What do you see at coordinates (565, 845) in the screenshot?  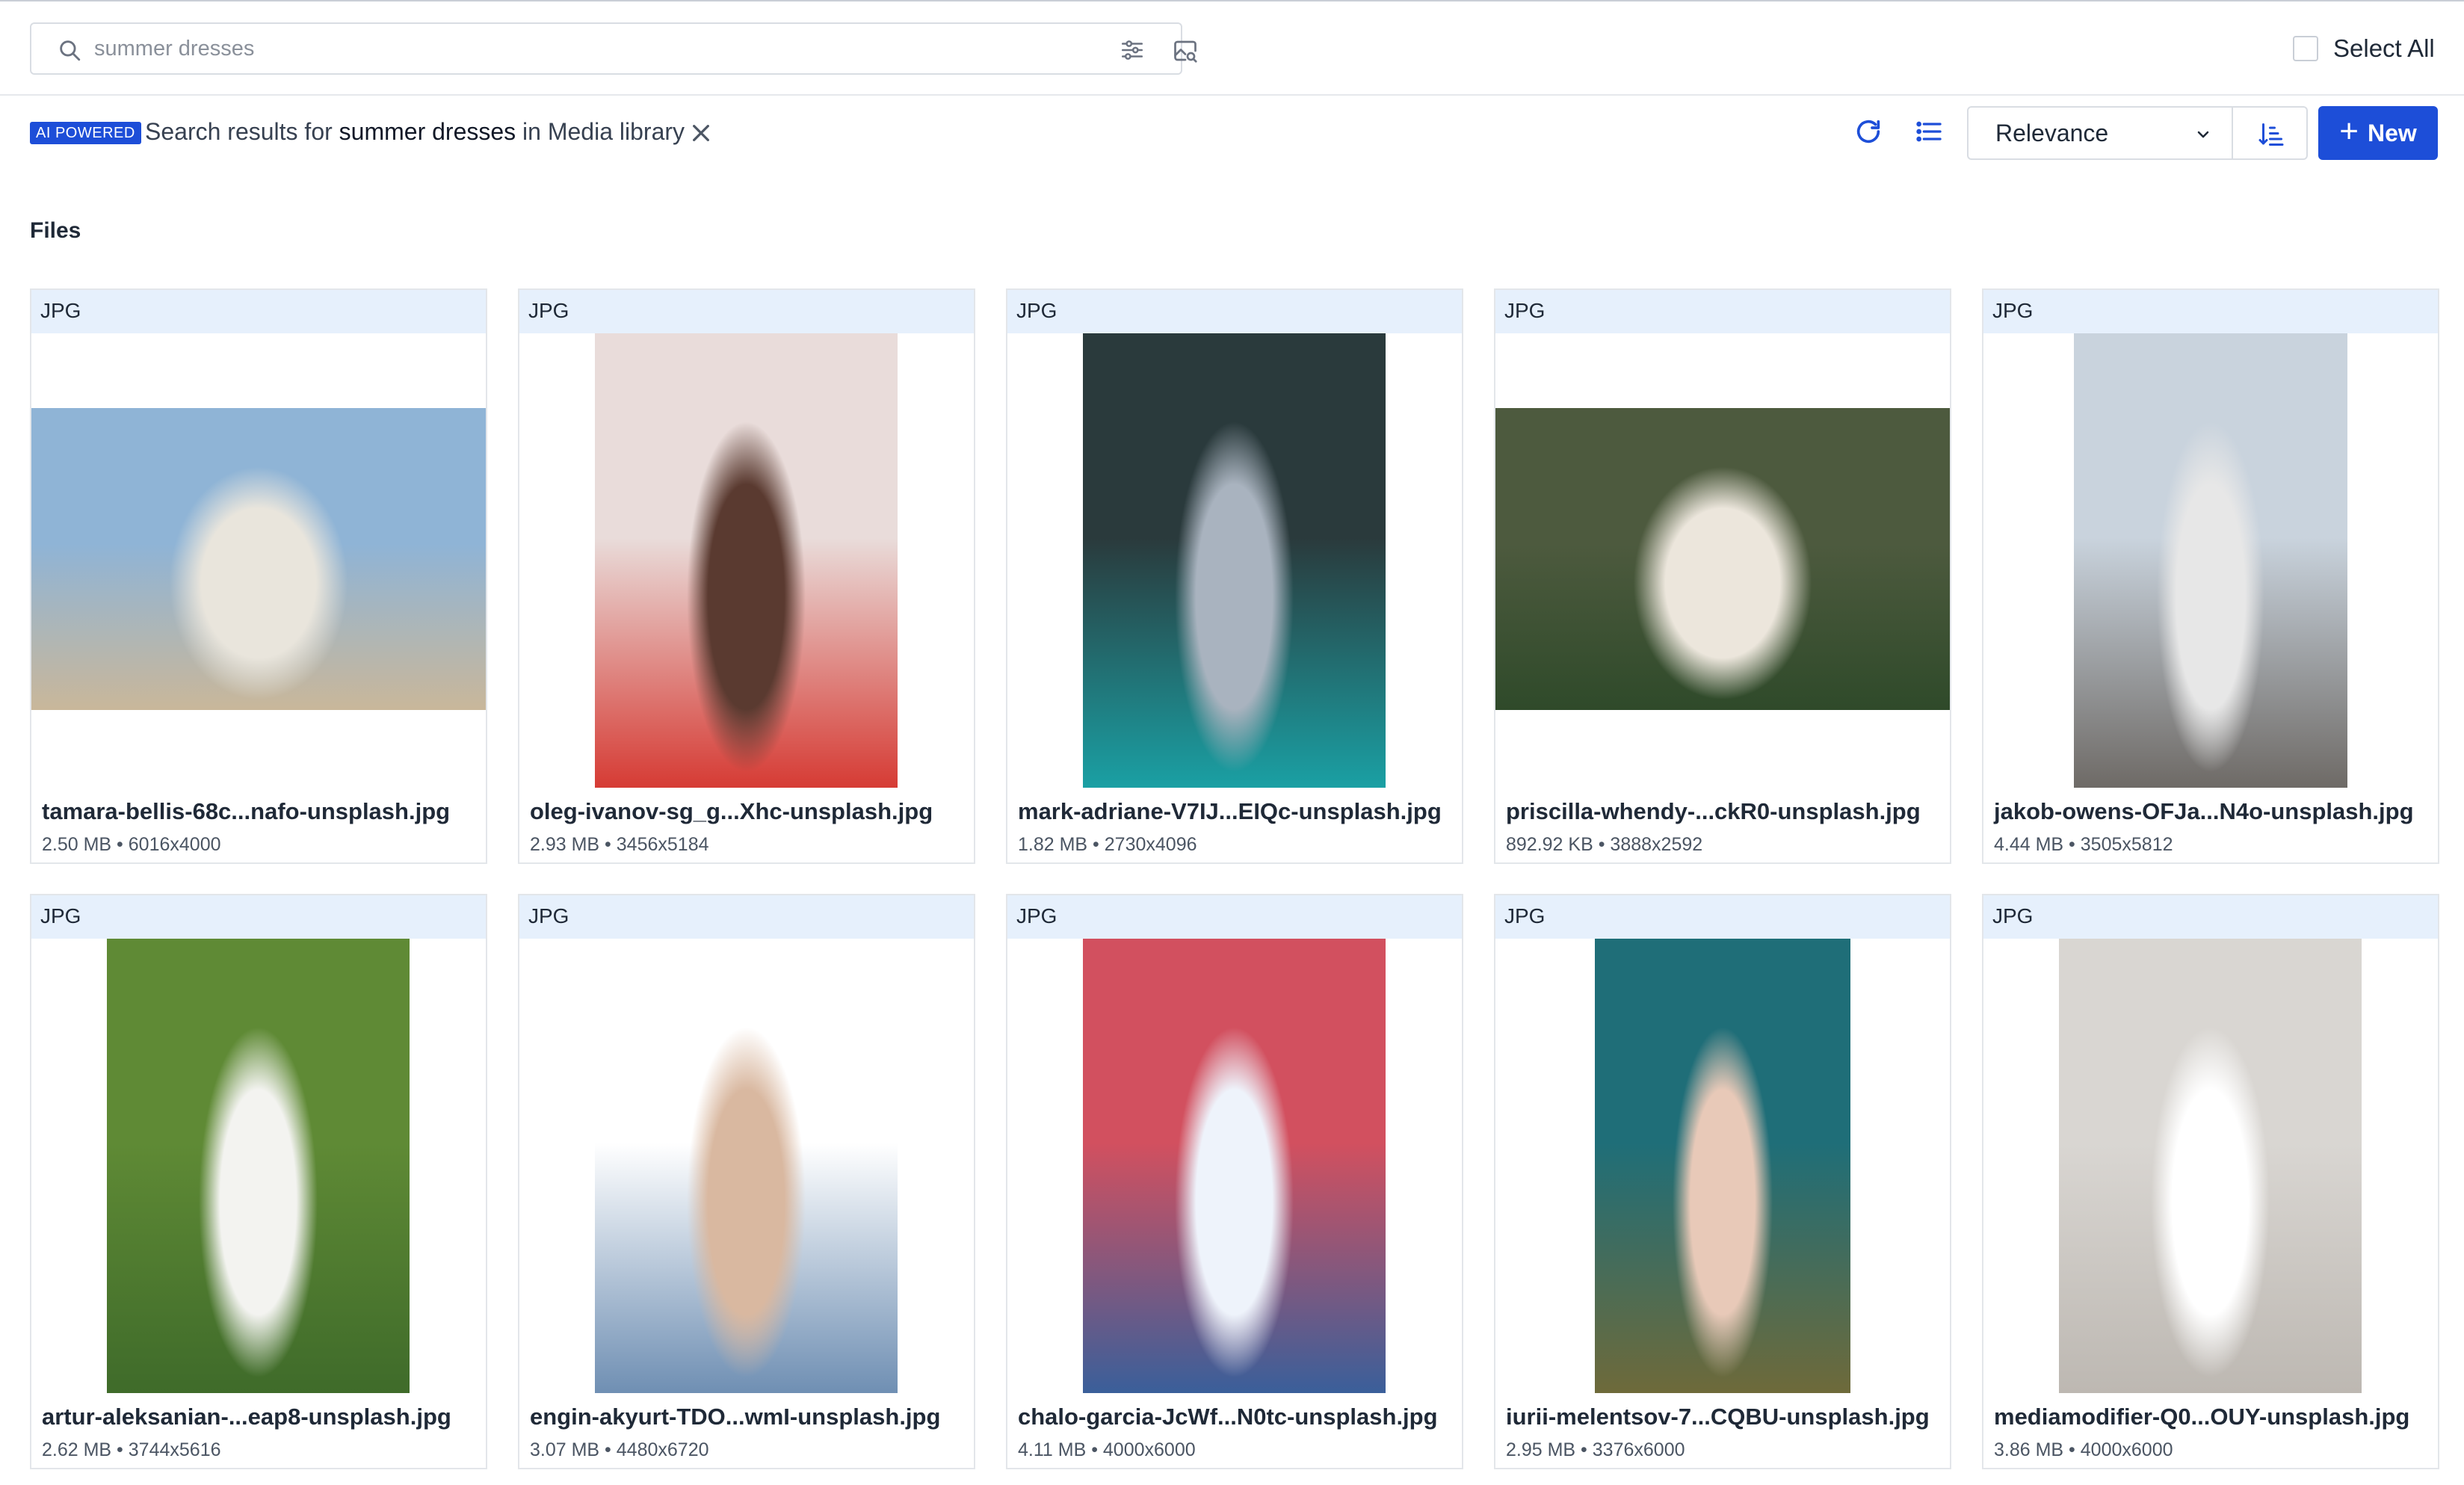 I see `file-size: 2.93 MB` at bounding box center [565, 845].